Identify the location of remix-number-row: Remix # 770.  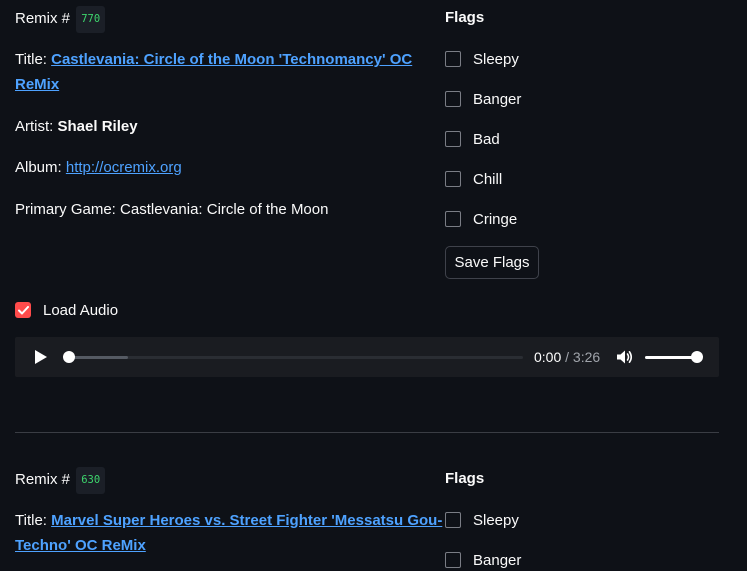
(60, 19).